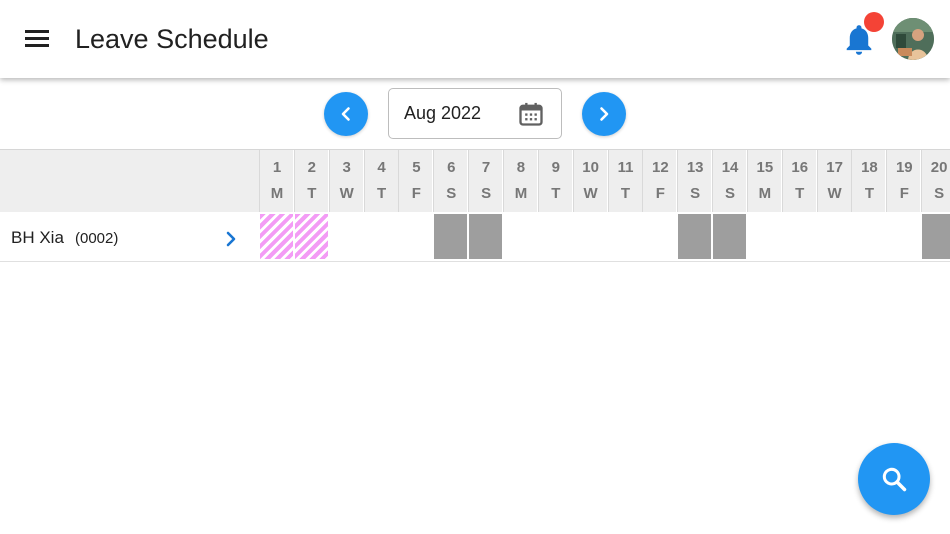  I want to click on day-number: 2, so click(312, 167).